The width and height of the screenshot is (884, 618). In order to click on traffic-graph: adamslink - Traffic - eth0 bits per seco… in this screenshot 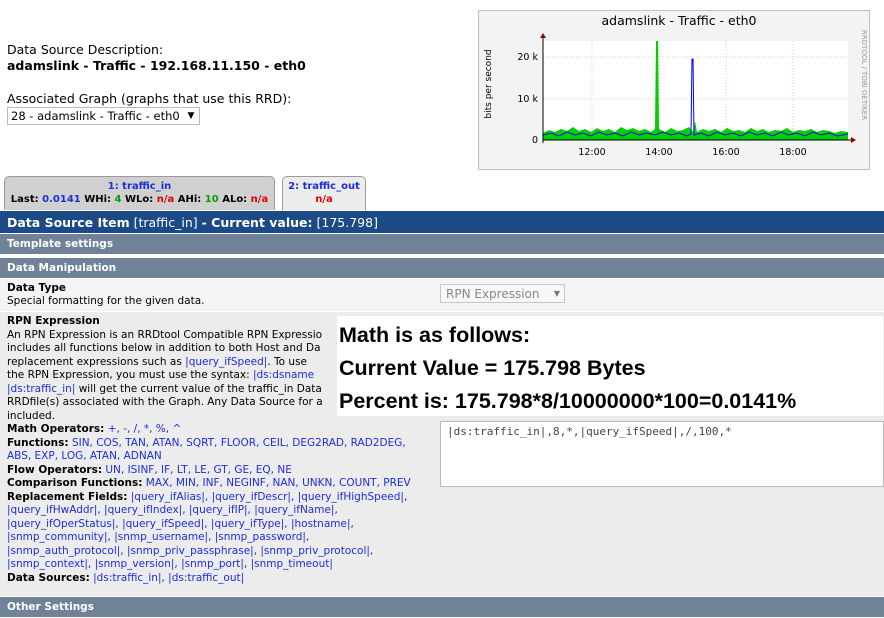, I will do `click(674, 90)`.